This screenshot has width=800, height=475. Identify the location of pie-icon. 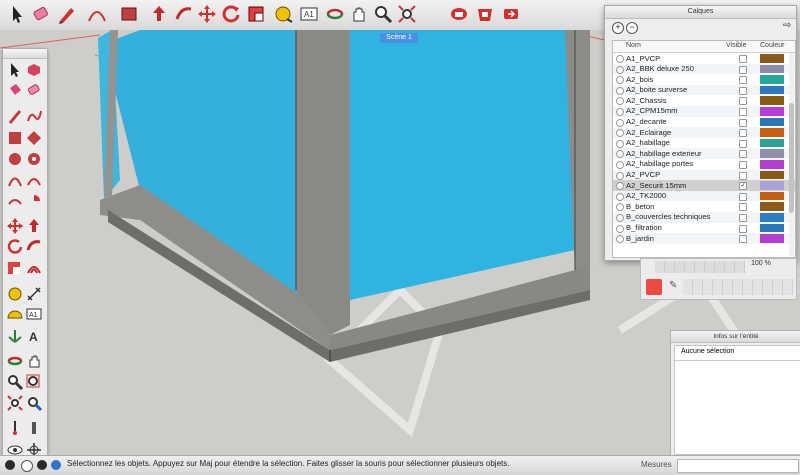
(34, 201).